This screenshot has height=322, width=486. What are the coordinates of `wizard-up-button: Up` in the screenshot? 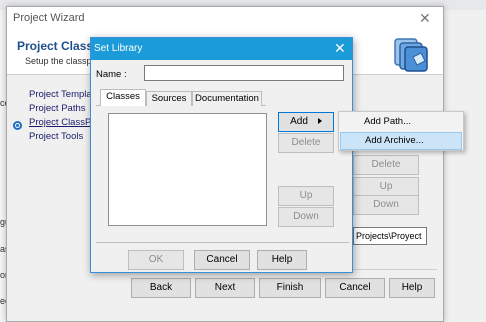 It's located at (386, 187).